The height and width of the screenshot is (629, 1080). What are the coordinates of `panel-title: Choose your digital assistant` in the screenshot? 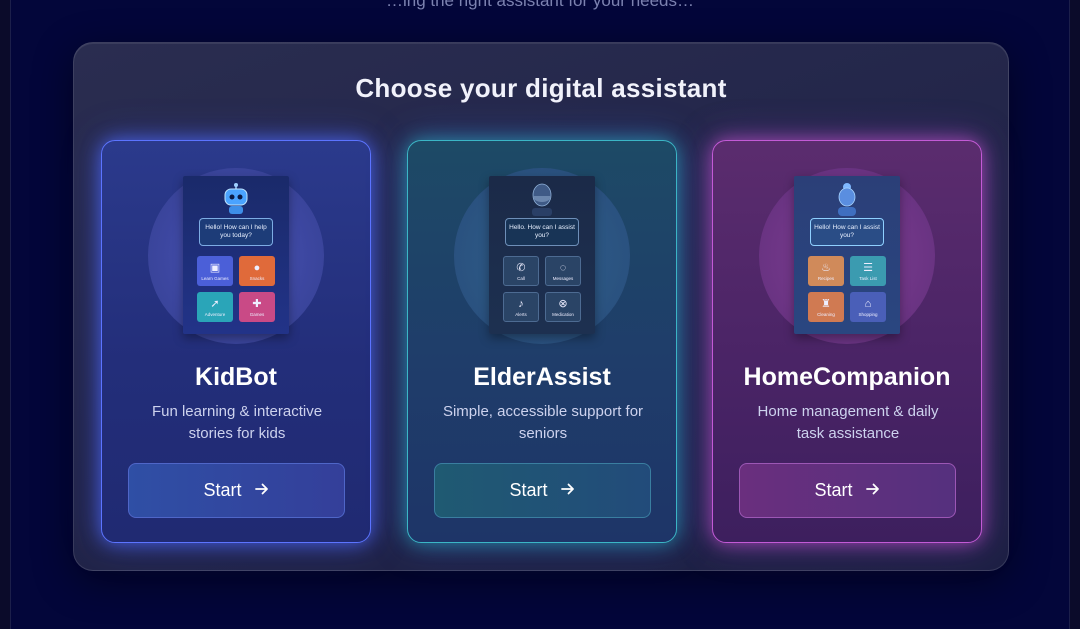 It's located at (541, 88).